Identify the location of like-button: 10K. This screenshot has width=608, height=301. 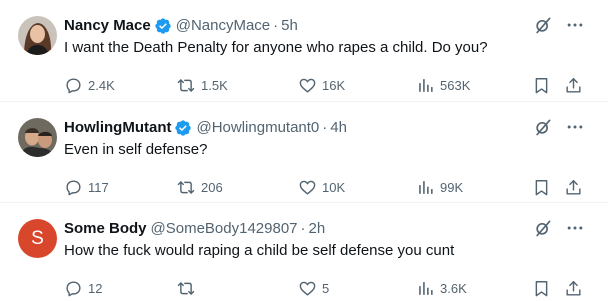
(321, 187).